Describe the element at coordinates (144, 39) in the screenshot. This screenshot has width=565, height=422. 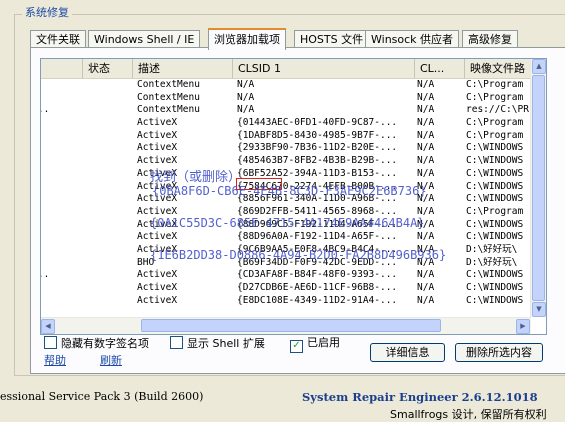
I see `tab-windows-shell-ie: Windows Shell / IE` at that location.